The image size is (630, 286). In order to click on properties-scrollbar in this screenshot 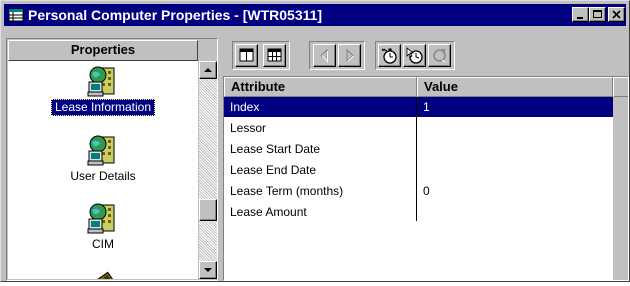, I will do `click(208, 170)`.